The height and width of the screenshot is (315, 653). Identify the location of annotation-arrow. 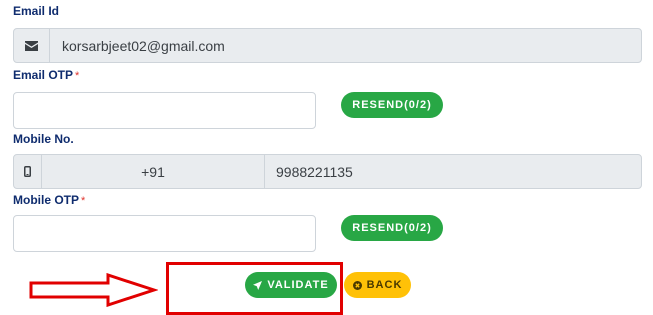
(93, 290).